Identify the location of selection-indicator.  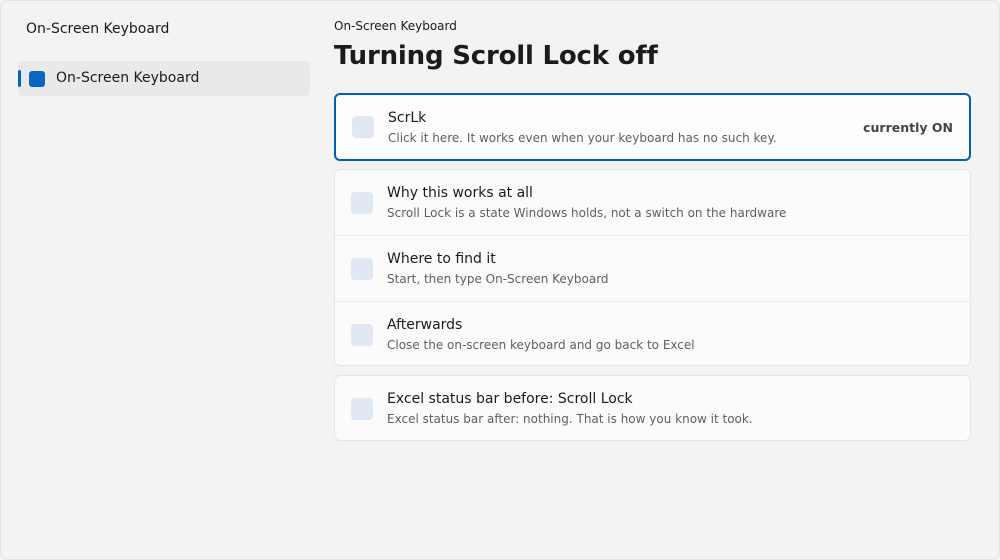
(19, 78).